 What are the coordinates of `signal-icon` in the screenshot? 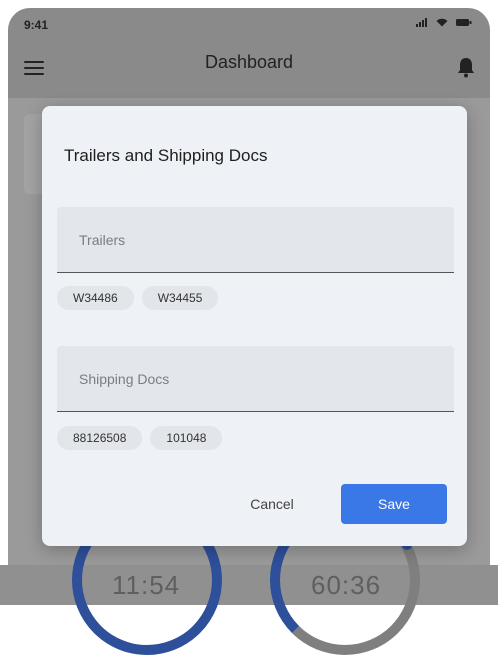 It's located at (421, 22).